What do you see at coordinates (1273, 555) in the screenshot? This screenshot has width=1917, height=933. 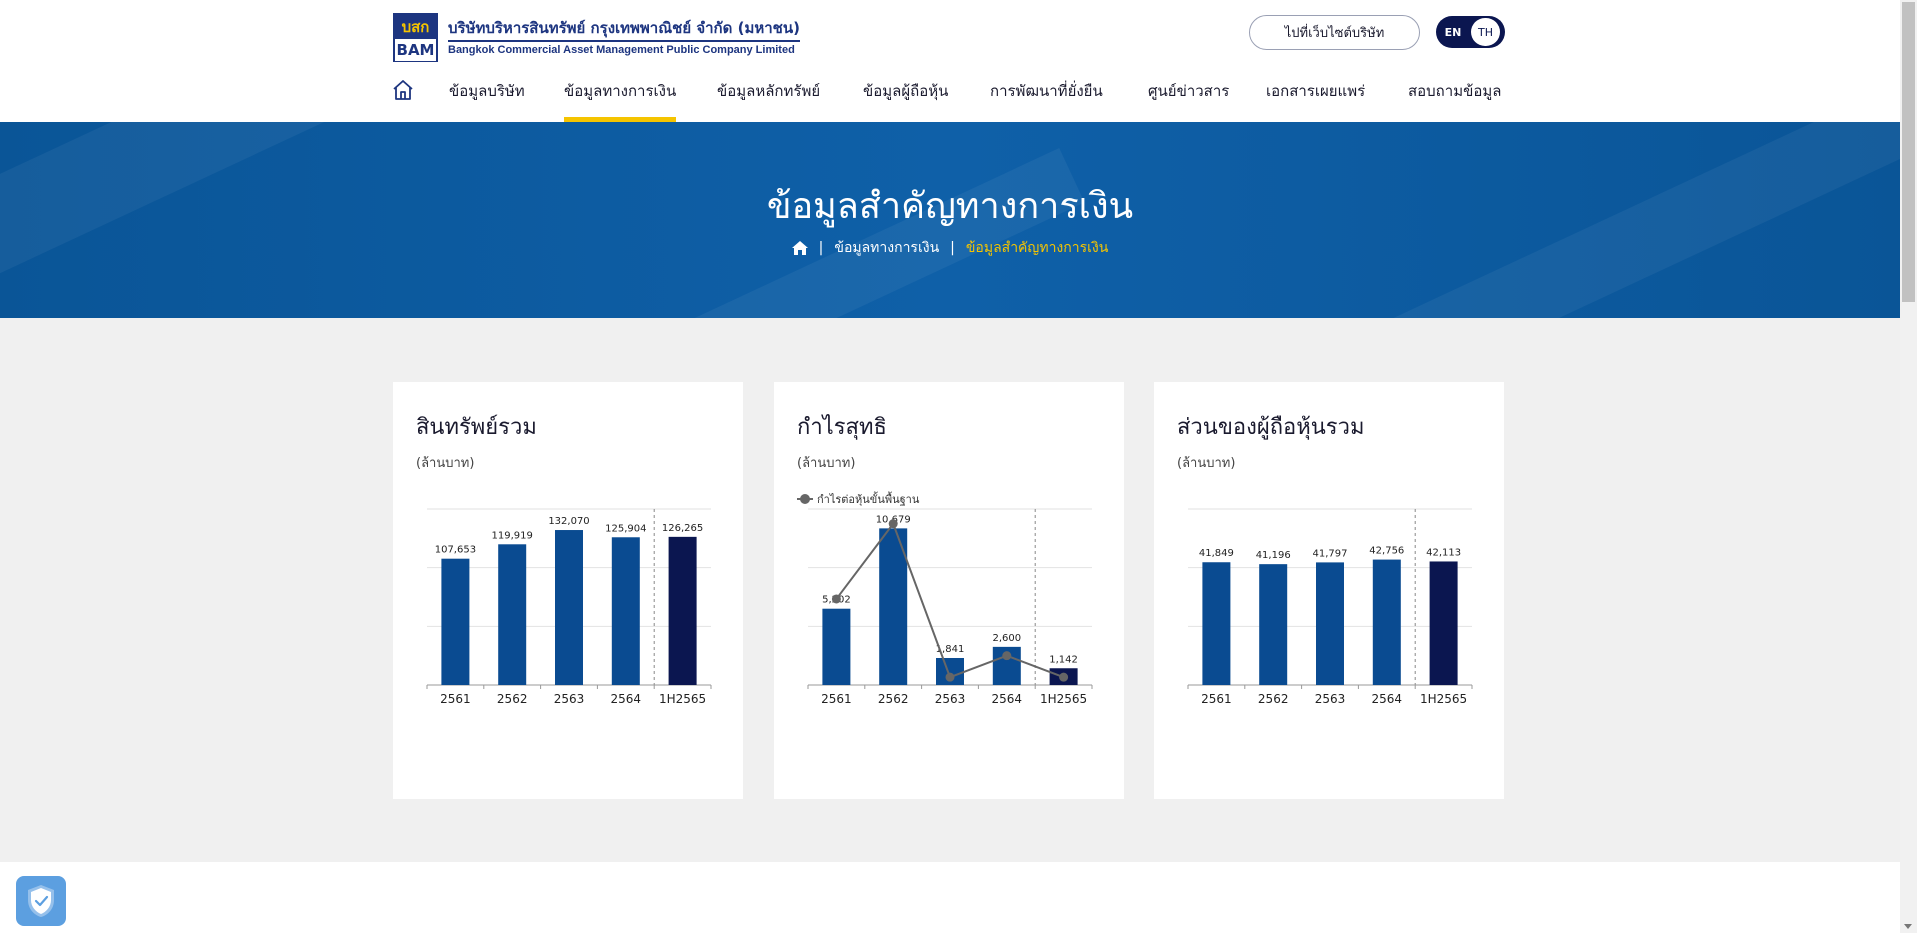 I see `bar-value-label: 41,196` at bounding box center [1273, 555].